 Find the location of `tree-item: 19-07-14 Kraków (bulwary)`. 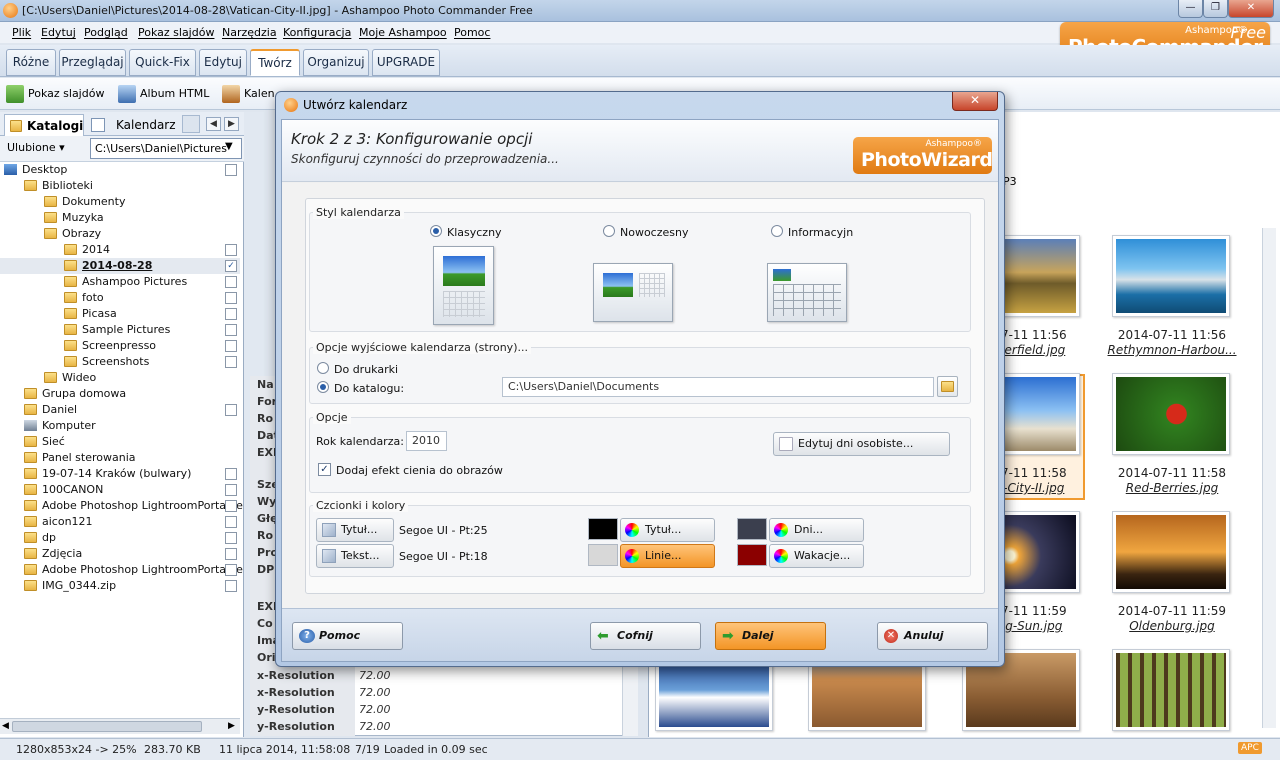

tree-item: 19-07-14 Kraków (bulwary) is located at coordinates (120, 474).